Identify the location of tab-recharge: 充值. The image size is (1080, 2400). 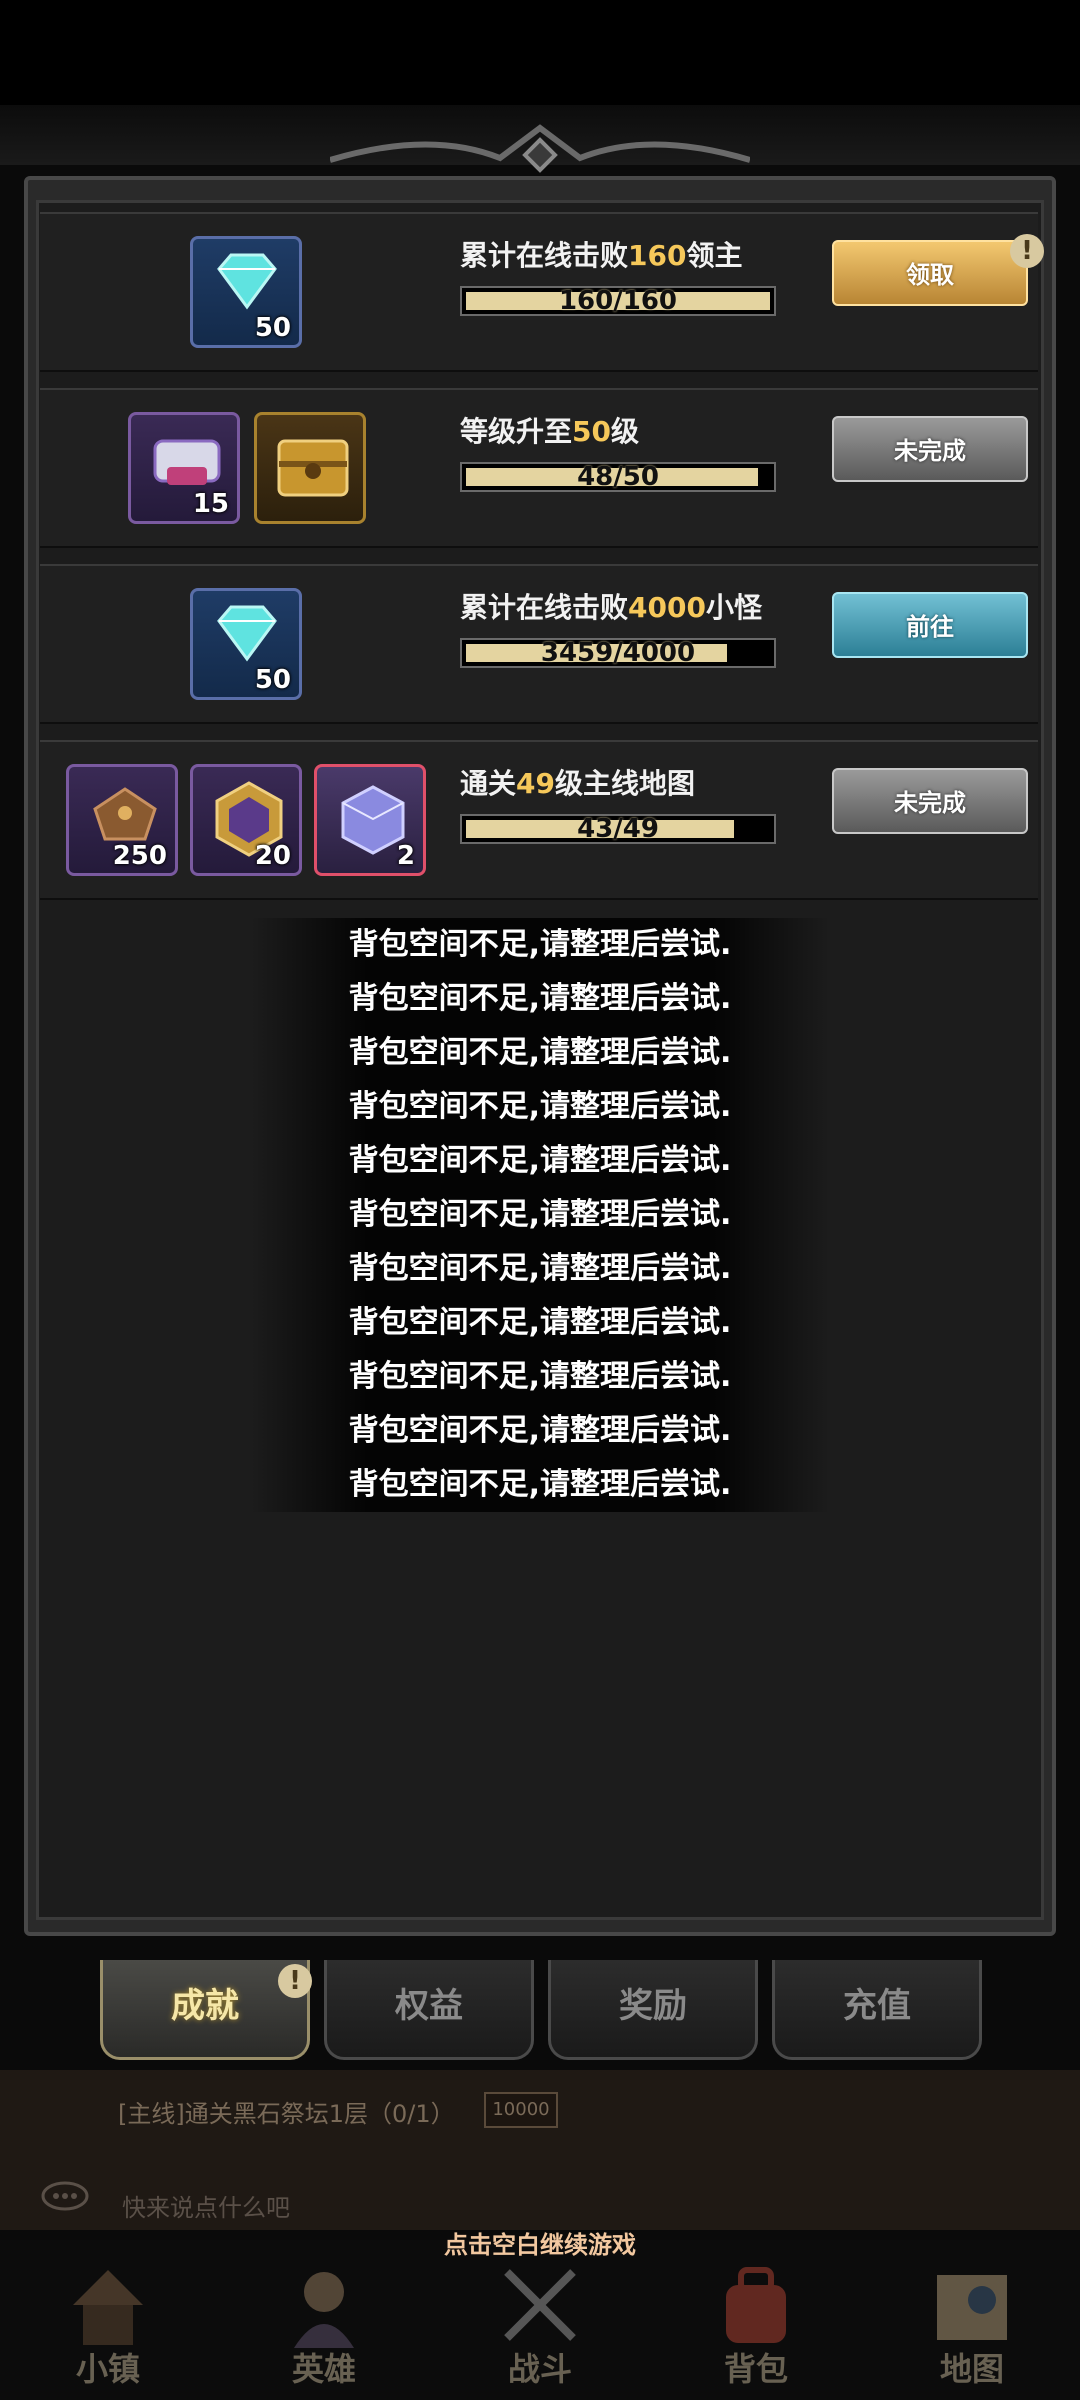
(877, 2010).